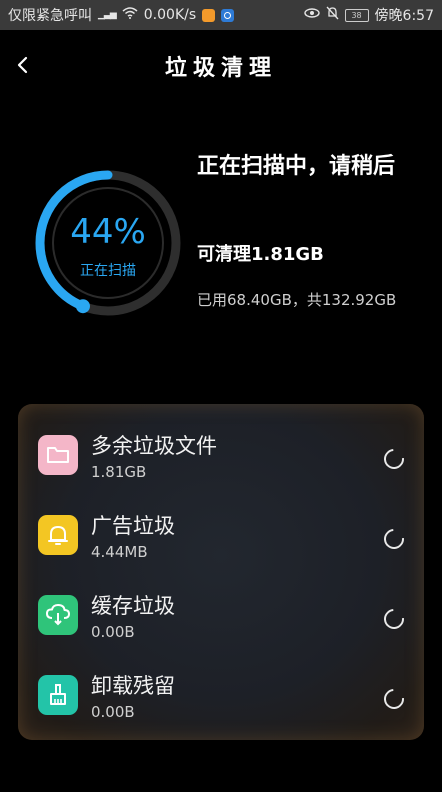  I want to click on broom-icon, so click(58, 695).